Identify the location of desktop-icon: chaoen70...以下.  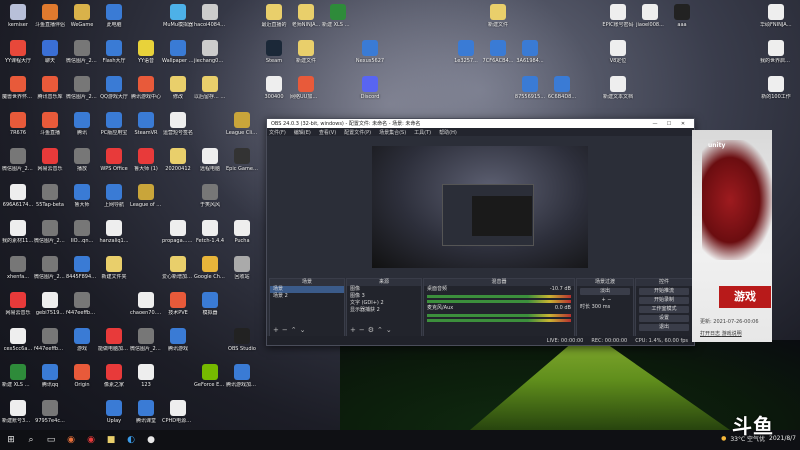
(146, 304).